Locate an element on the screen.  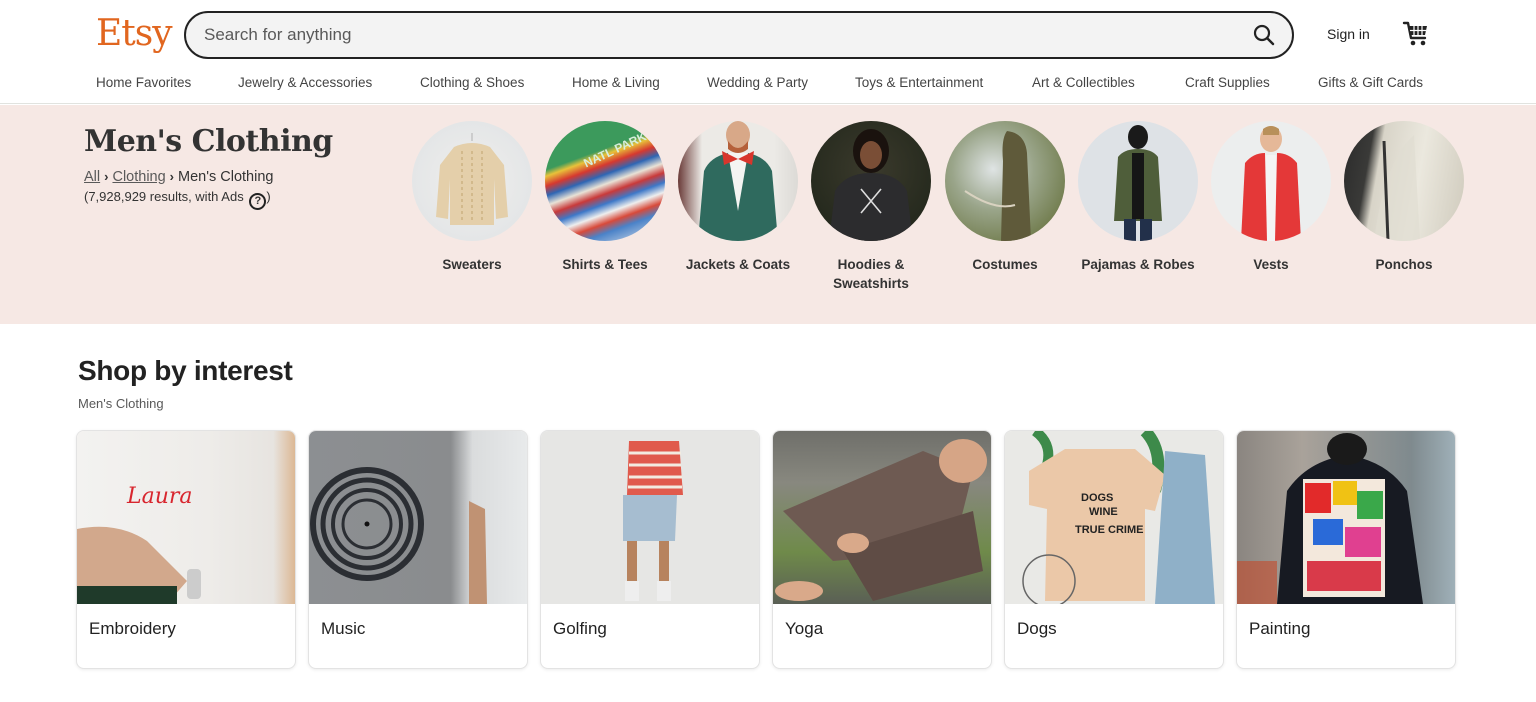
search-icon is located at coordinates (1264, 35).